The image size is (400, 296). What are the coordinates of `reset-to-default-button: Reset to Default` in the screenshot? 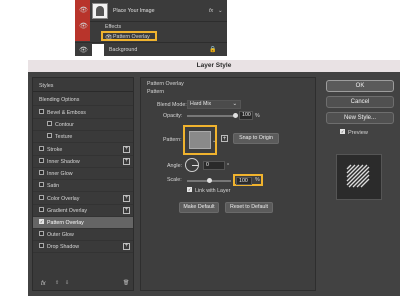 It's located at (249, 207).